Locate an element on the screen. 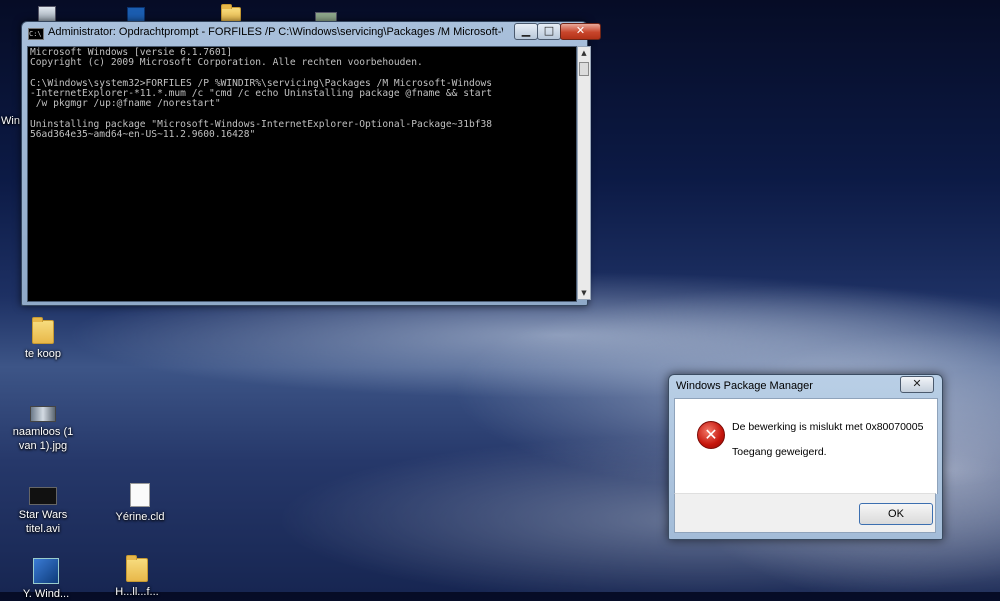 Image resolution: width=1000 pixels, height=601 pixels. desktop-icon-star-wars: Star Wars titel.avi is located at coordinates (43, 511).